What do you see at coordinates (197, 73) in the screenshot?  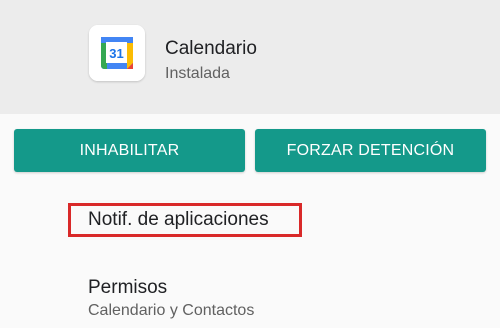 I see `app-install-status: Instalada` at bounding box center [197, 73].